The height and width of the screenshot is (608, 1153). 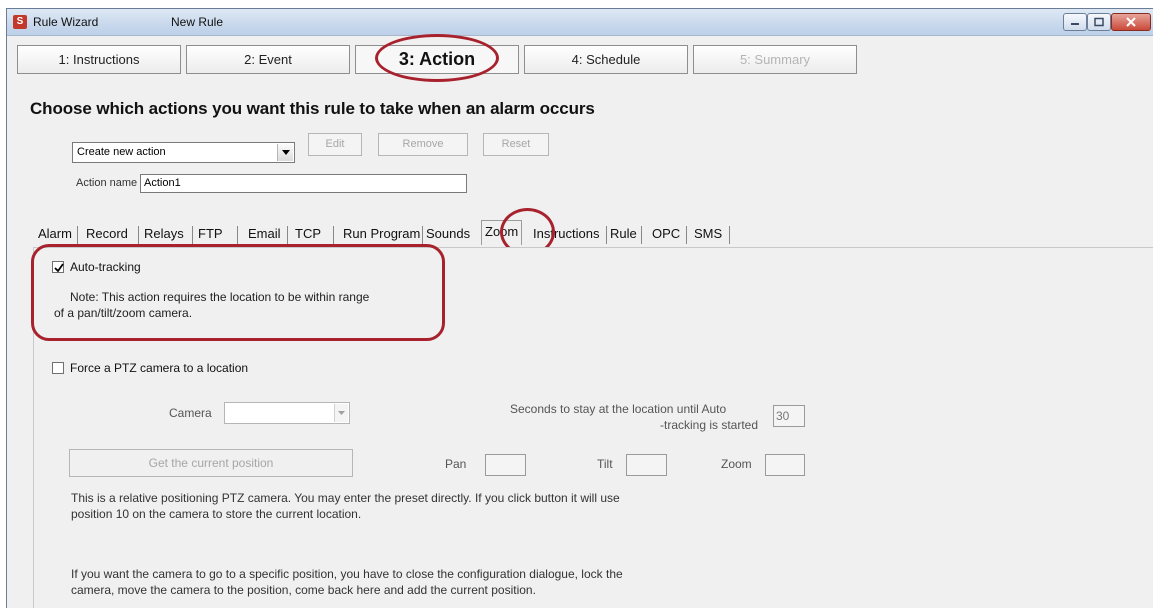 What do you see at coordinates (159, 368) in the screenshot?
I see `force-ptz-label: Force a PTZ camera to a location` at bounding box center [159, 368].